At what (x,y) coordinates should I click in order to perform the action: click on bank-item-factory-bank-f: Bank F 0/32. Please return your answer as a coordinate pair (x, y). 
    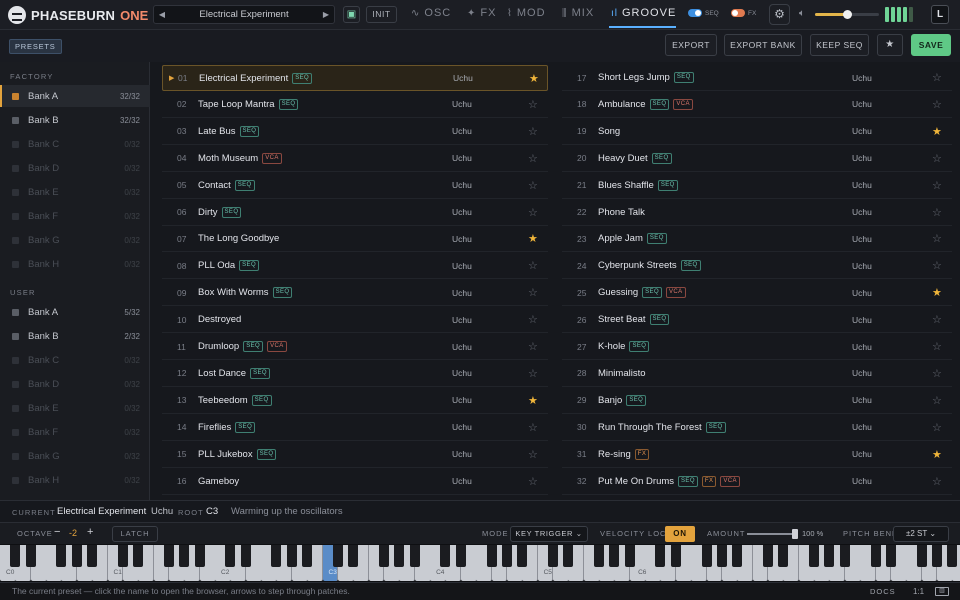
    Looking at the image, I should click on (75, 216).